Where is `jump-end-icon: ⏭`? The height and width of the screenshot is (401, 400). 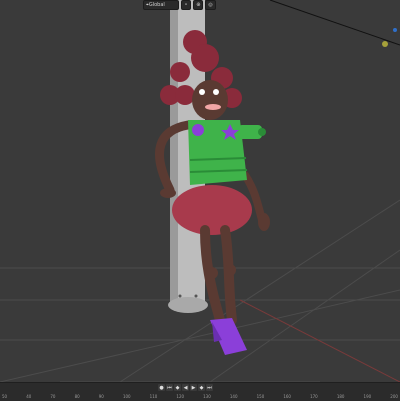 jump-end-icon: ⏭ is located at coordinates (209, 387).